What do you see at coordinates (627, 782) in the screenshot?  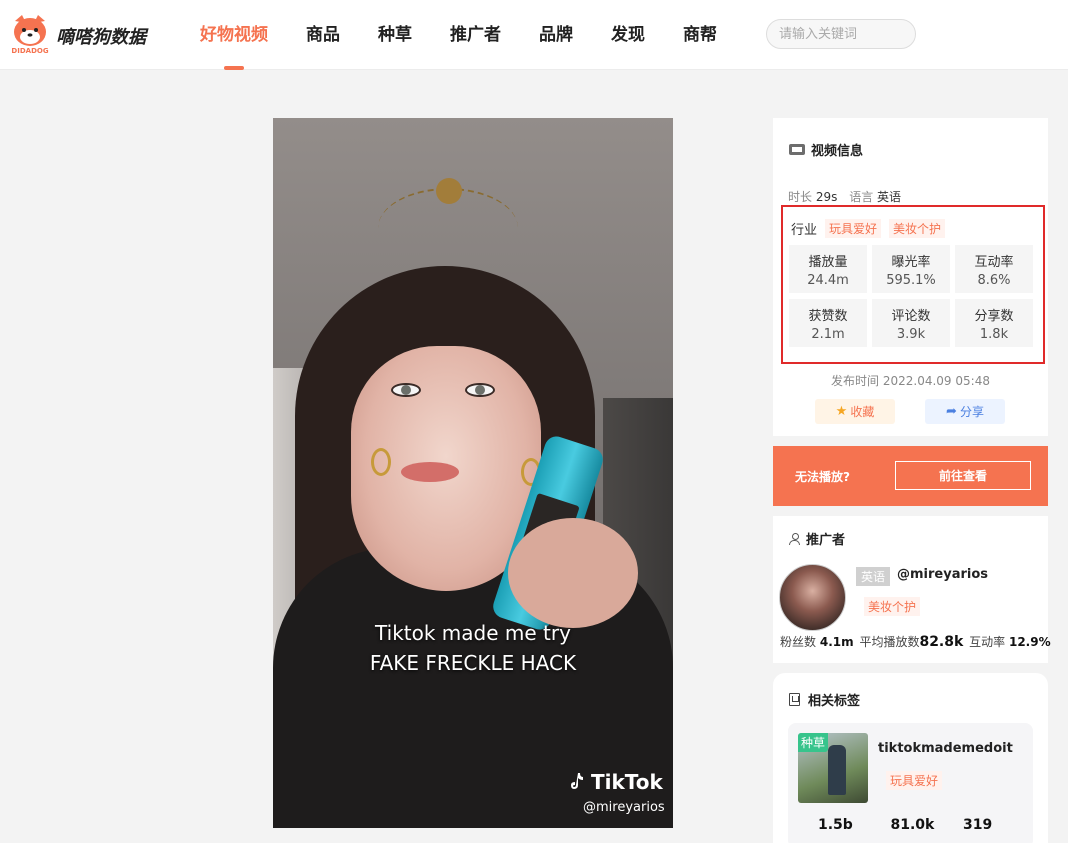 I see `tiktok-watermark: TikTok` at bounding box center [627, 782].